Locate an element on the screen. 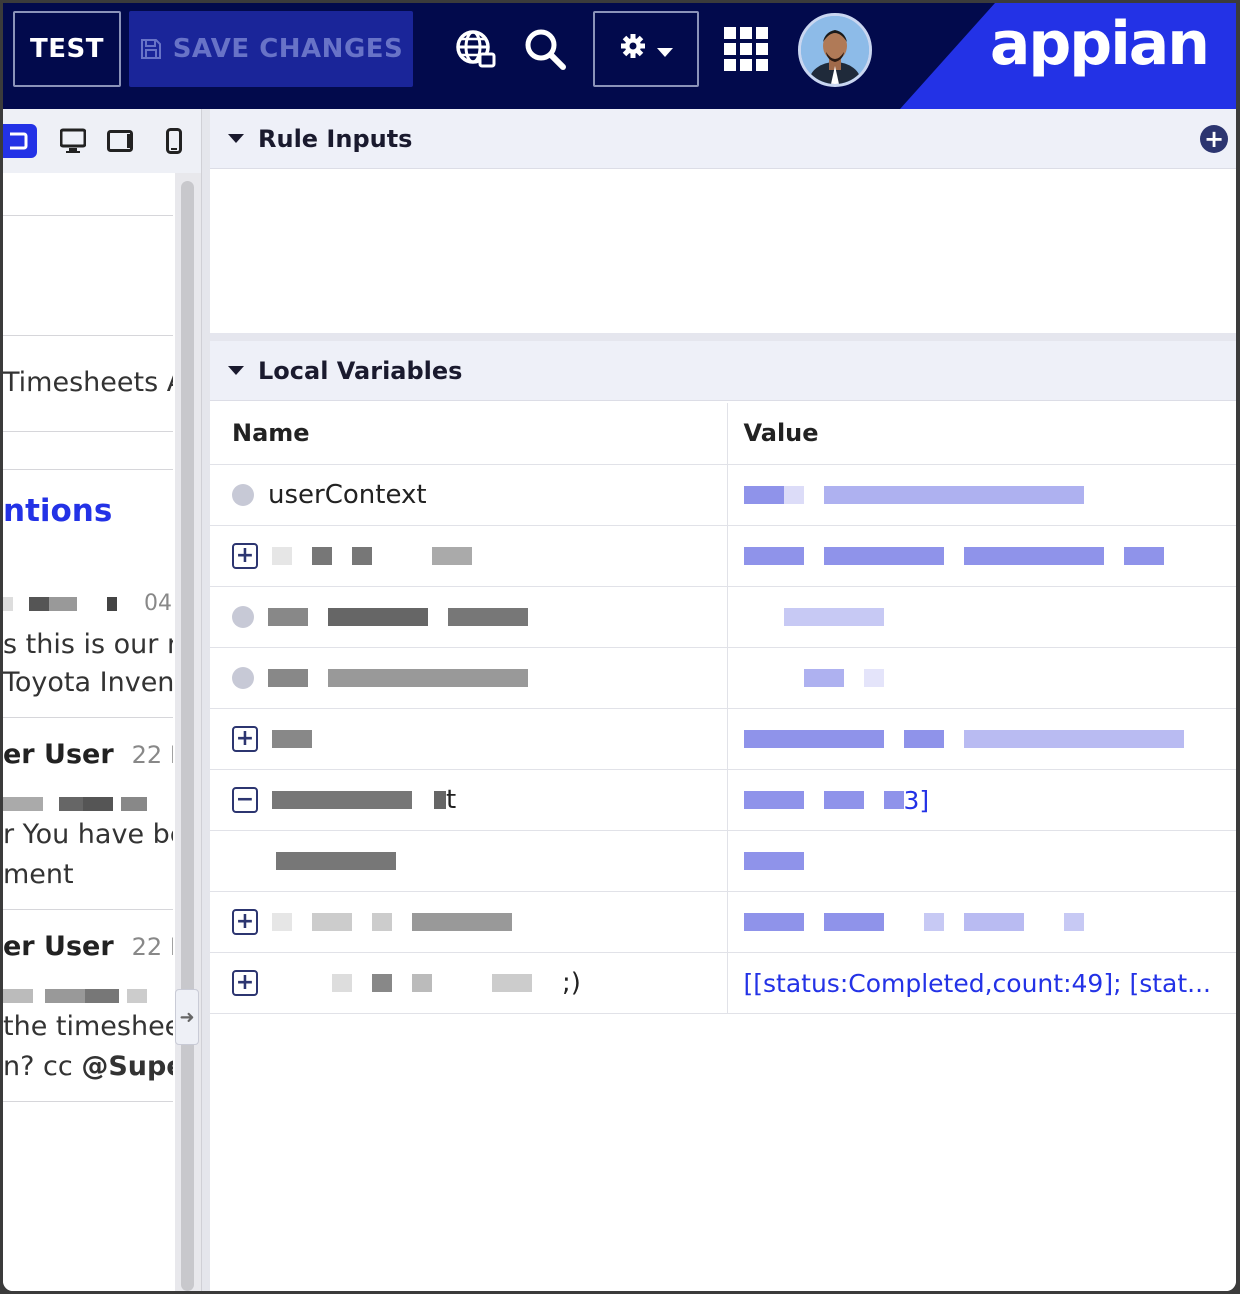 This screenshot has width=1240, height=1294. comment-text: Toyota Invent is located at coordinates (88, 682).